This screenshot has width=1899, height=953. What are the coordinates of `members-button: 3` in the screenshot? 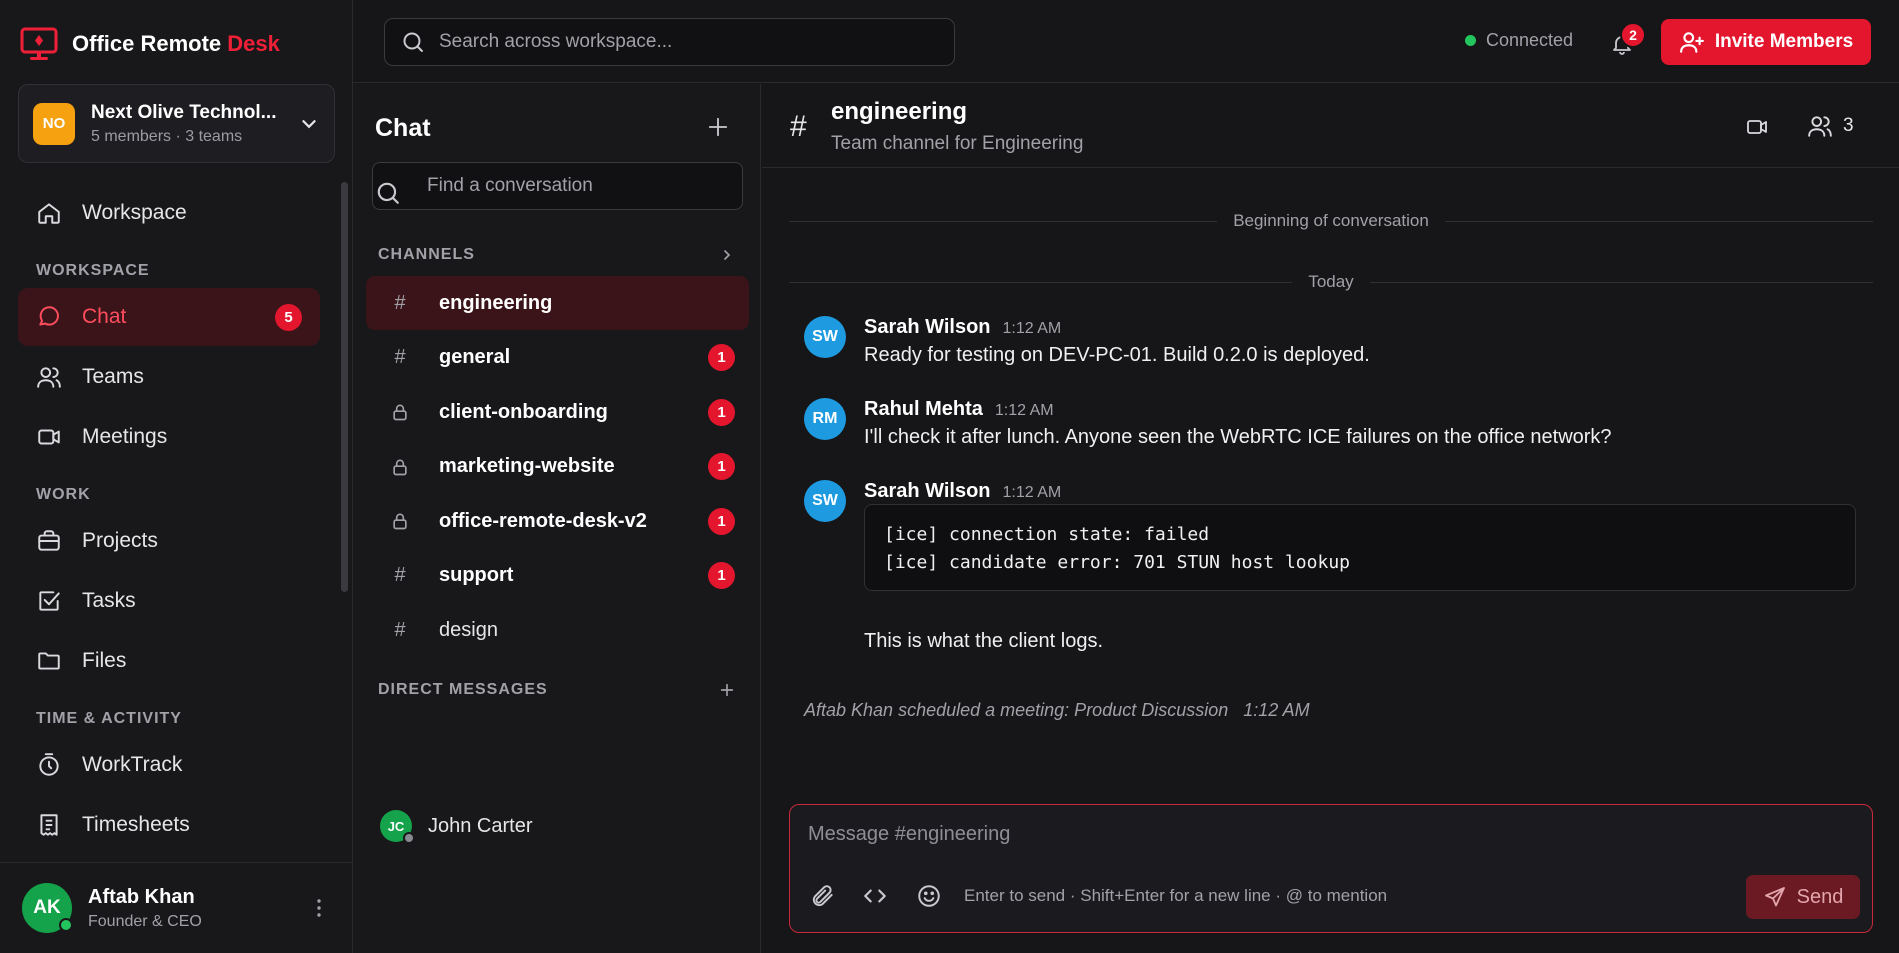 It's located at (1830, 126).